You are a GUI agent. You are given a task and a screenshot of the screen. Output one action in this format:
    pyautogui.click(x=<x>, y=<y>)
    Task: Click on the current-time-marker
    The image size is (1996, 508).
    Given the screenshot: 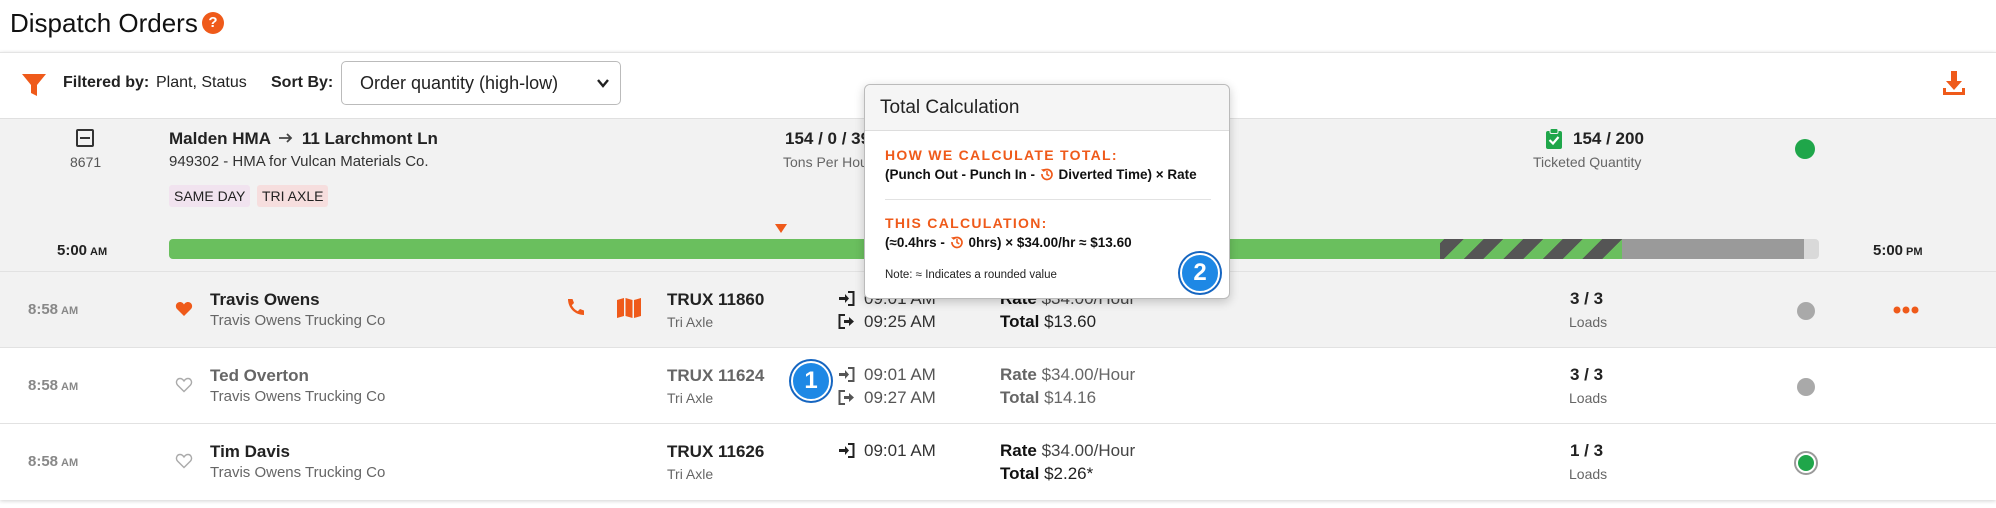 What is the action you would take?
    pyautogui.click(x=781, y=228)
    